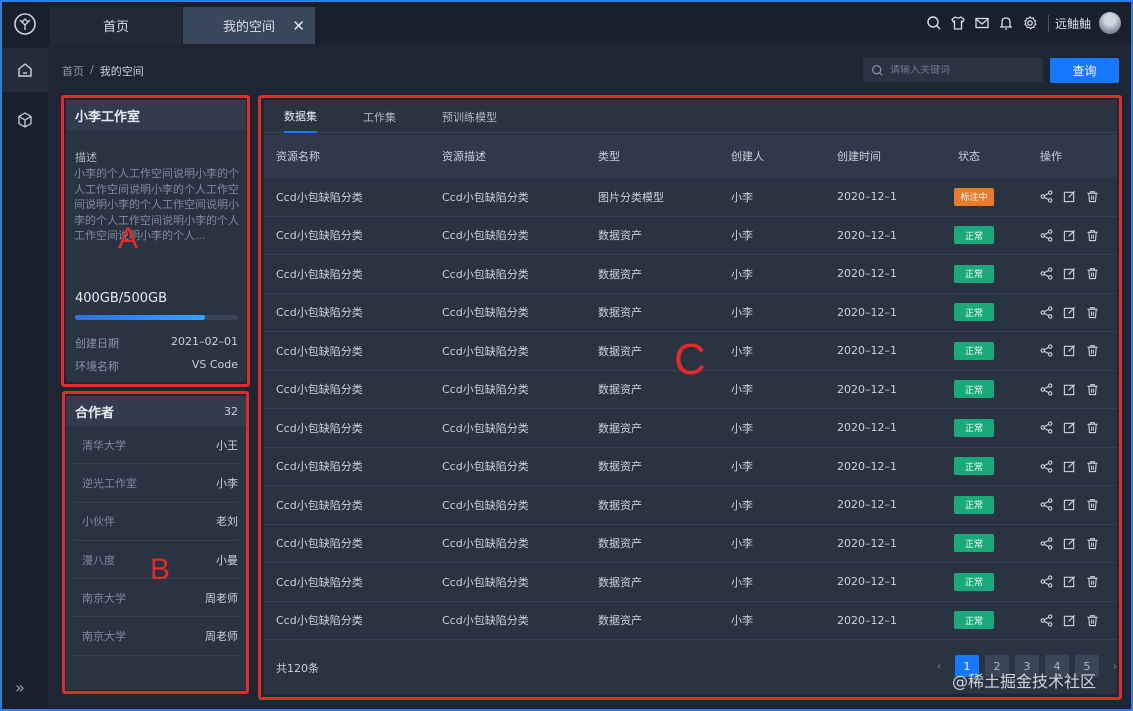  I want to click on collaborator-name: 老刘, so click(227, 522).